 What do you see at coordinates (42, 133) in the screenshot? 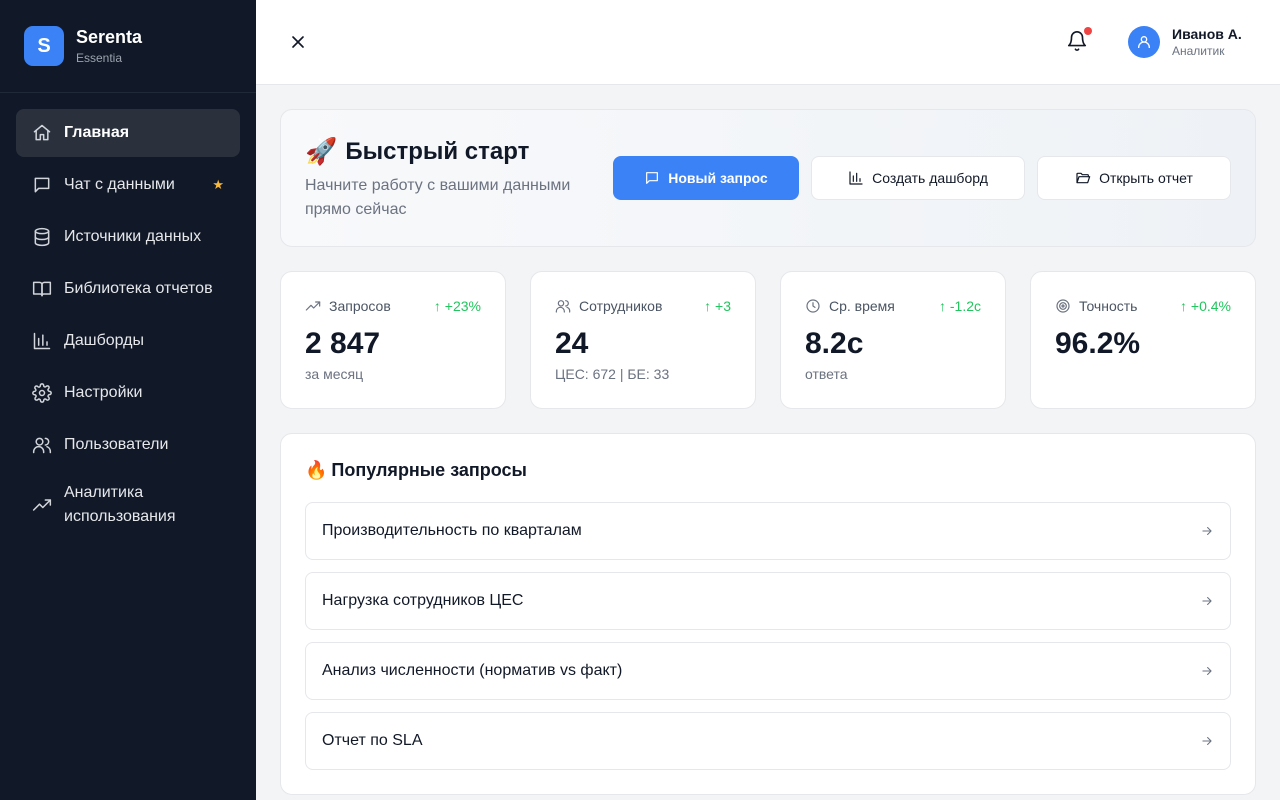
I see `home-icon` at bounding box center [42, 133].